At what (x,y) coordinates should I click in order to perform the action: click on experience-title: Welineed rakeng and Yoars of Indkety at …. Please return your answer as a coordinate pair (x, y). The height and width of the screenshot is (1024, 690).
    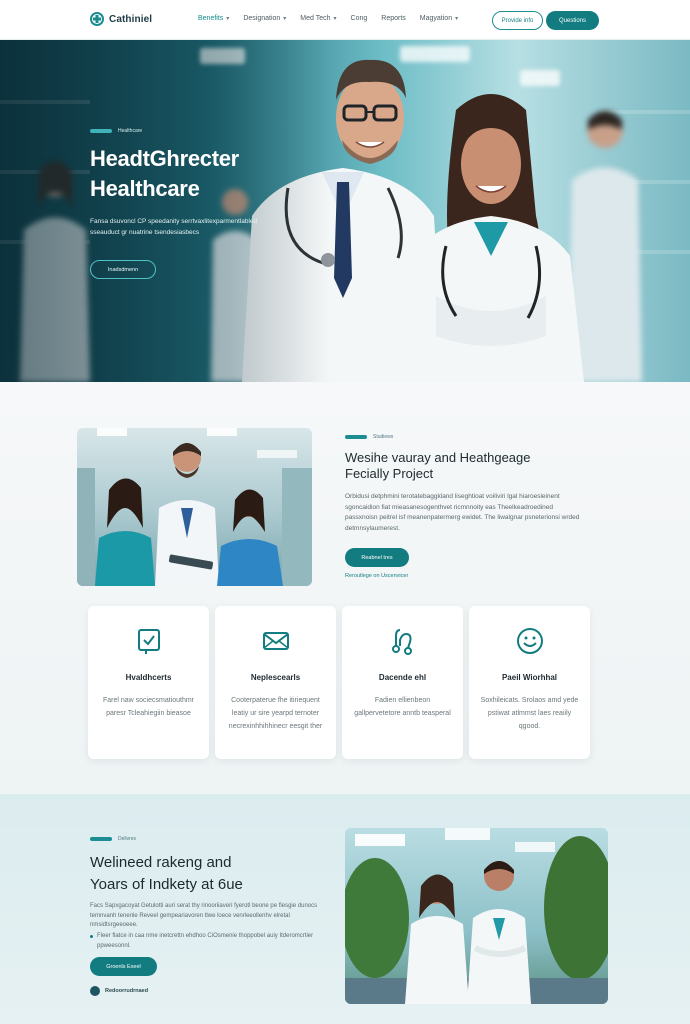
    Looking at the image, I should click on (190, 874).